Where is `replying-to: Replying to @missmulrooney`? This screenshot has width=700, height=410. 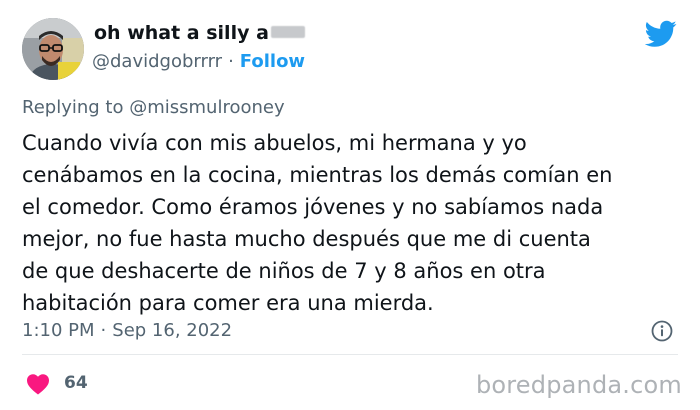
replying-to: Replying to @missmulrooney is located at coordinates (153, 107).